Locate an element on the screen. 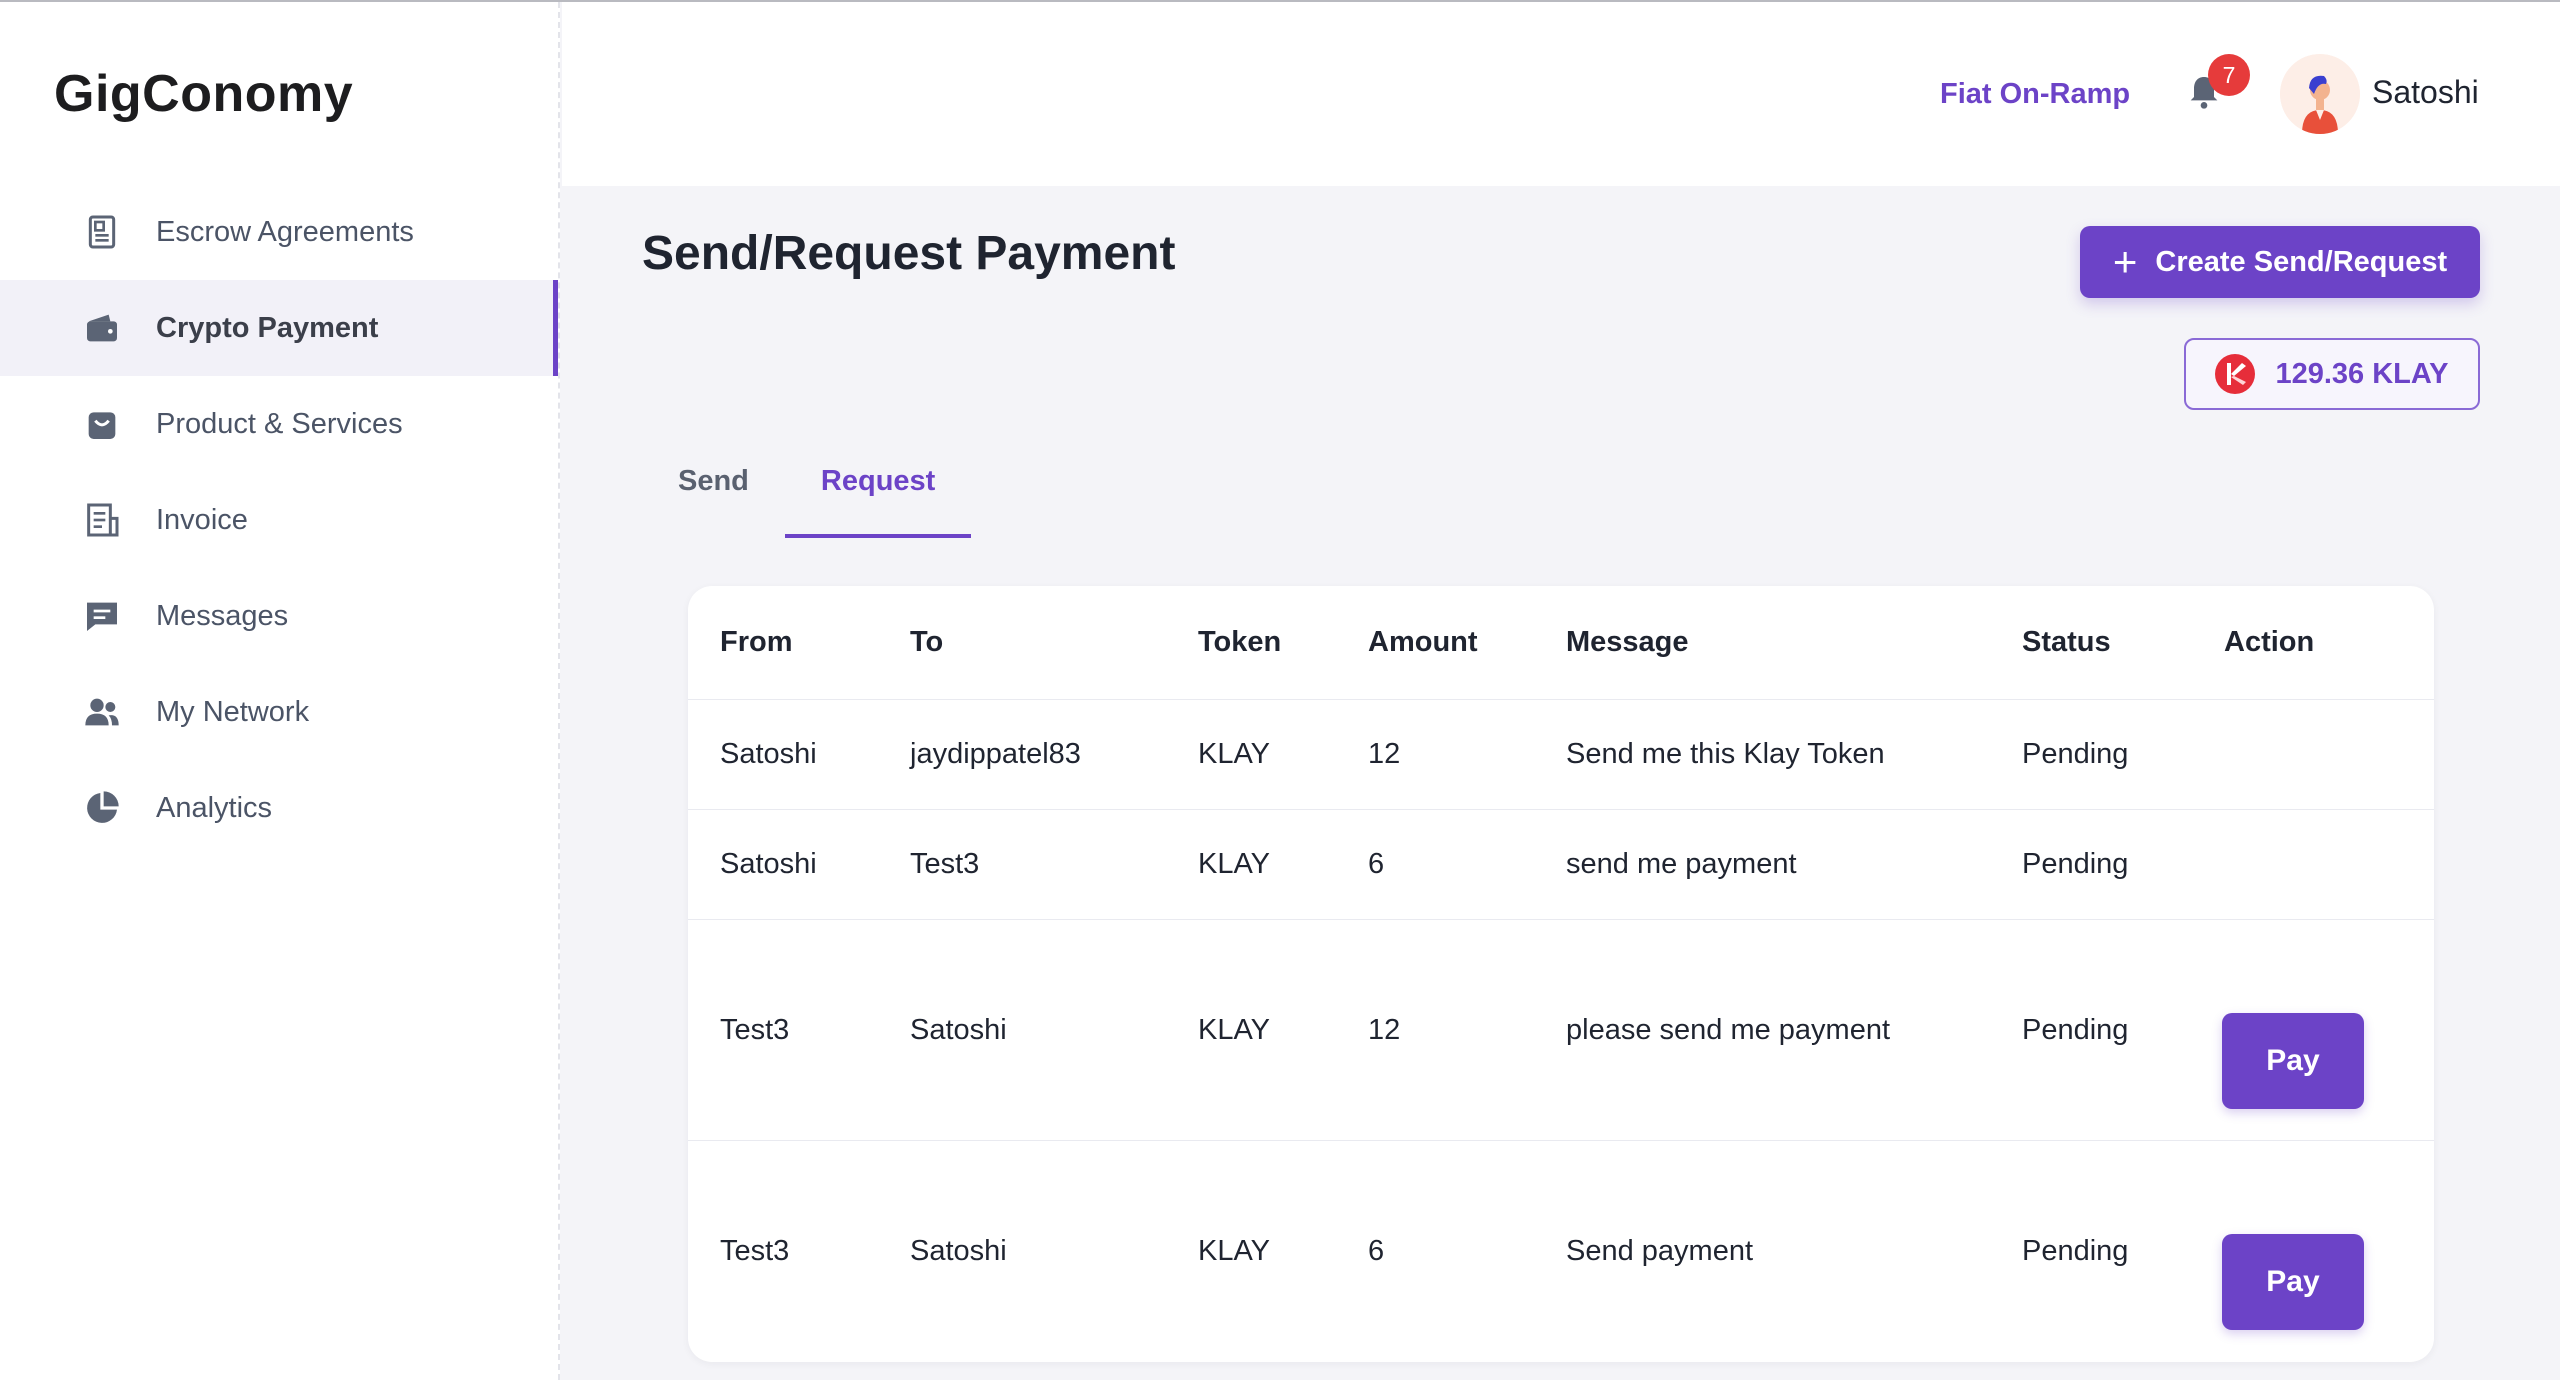  sidebar-item-messages: Messages is located at coordinates (279, 616).